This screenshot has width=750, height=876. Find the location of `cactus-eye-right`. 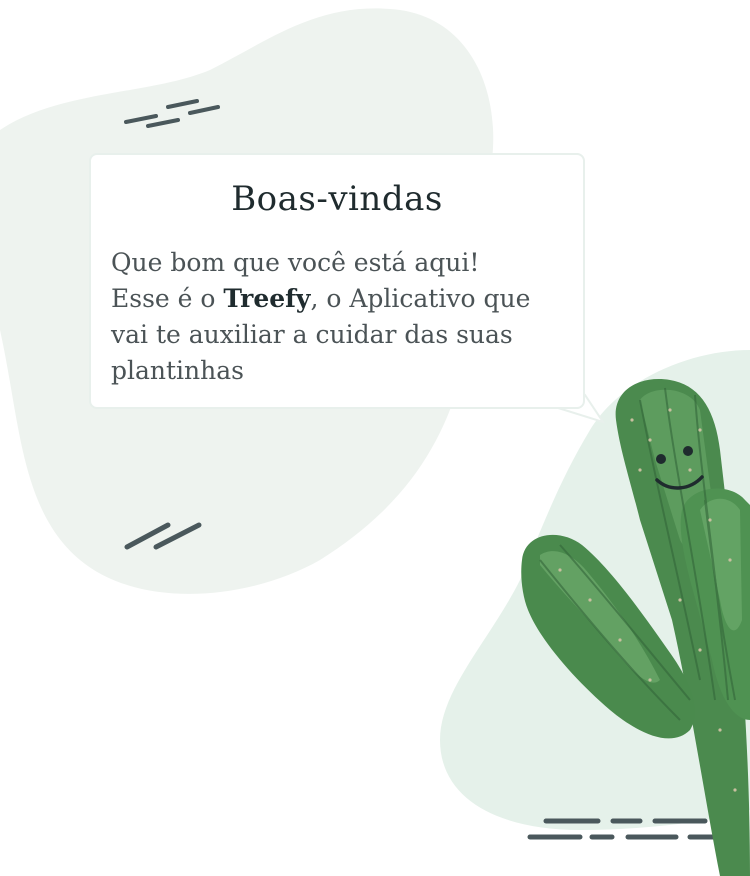

cactus-eye-right is located at coordinates (688, 451).